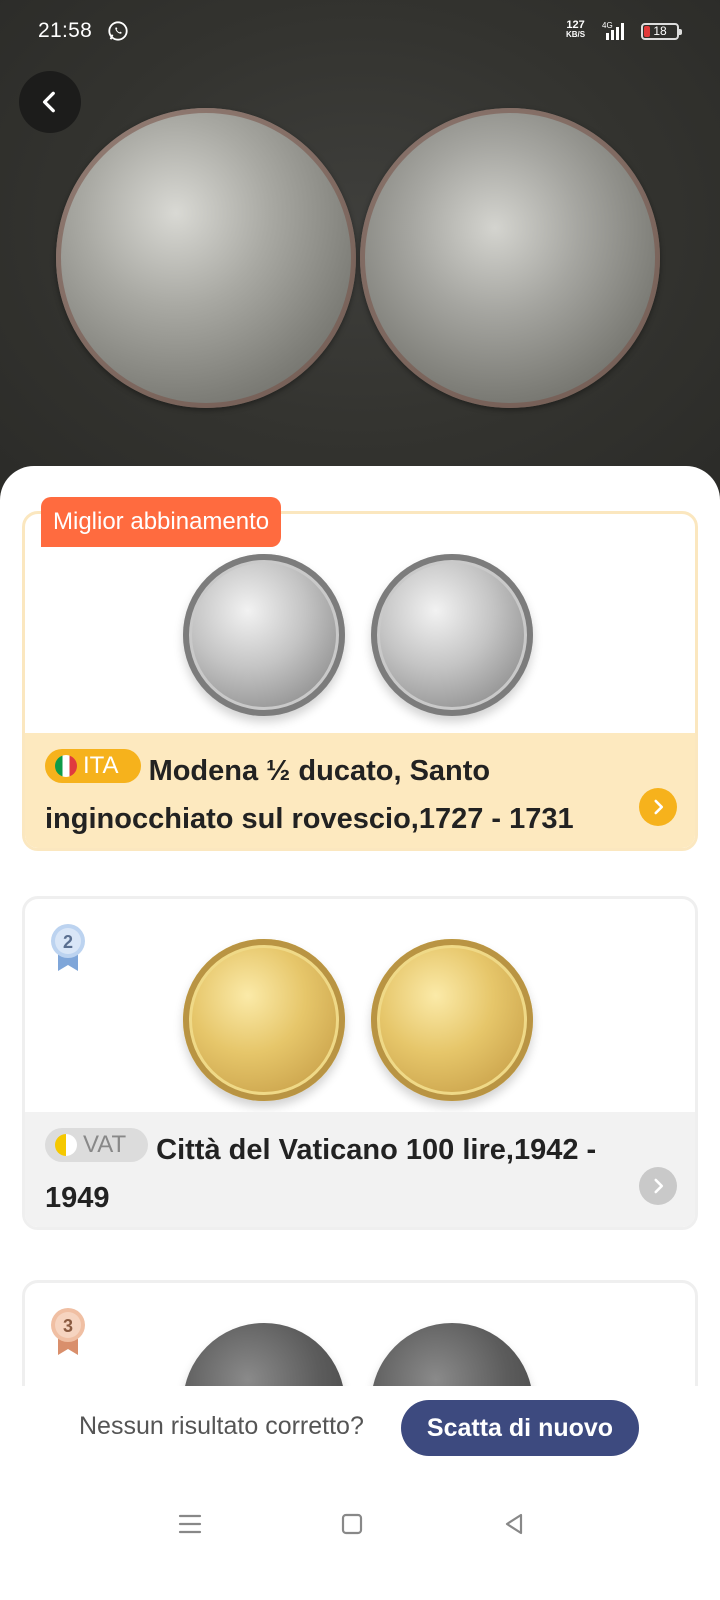  I want to click on country-code: VAT, so click(105, 1144).